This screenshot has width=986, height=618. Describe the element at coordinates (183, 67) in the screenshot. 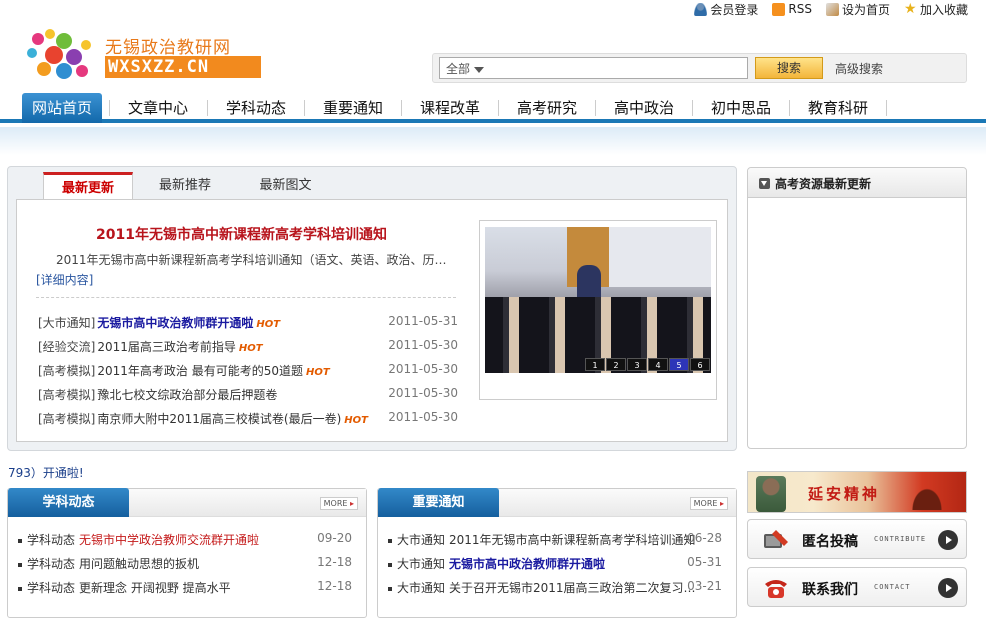

I see `logo-domain: WXSXZZ.CN` at that location.